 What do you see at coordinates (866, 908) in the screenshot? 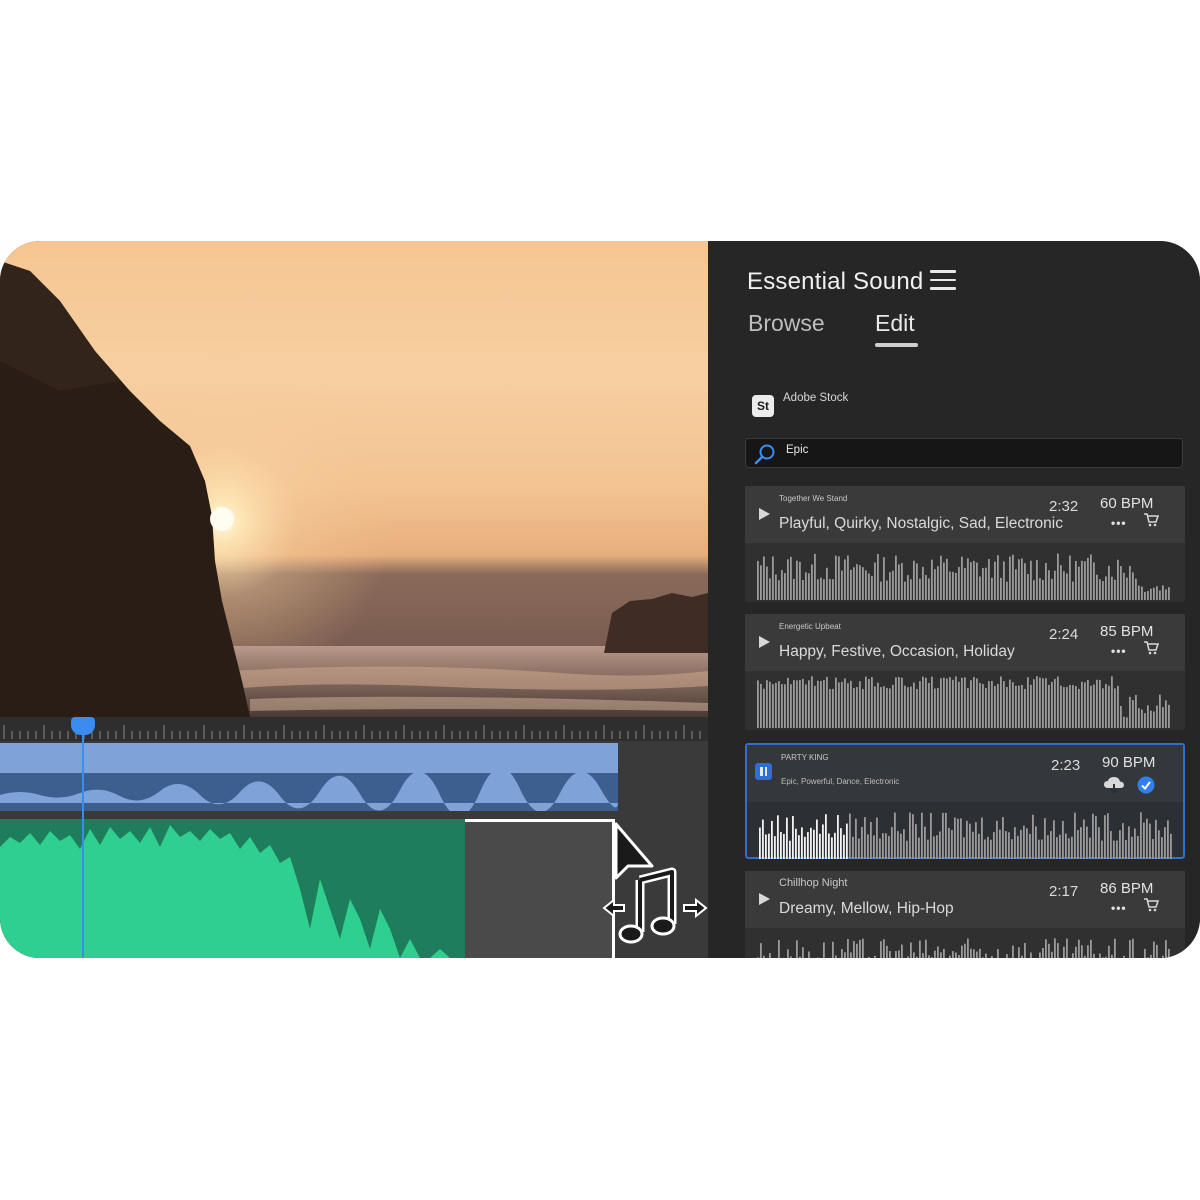
I see `track-tags: Dreamy, Mellow, Hip-Hop` at bounding box center [866, 908].